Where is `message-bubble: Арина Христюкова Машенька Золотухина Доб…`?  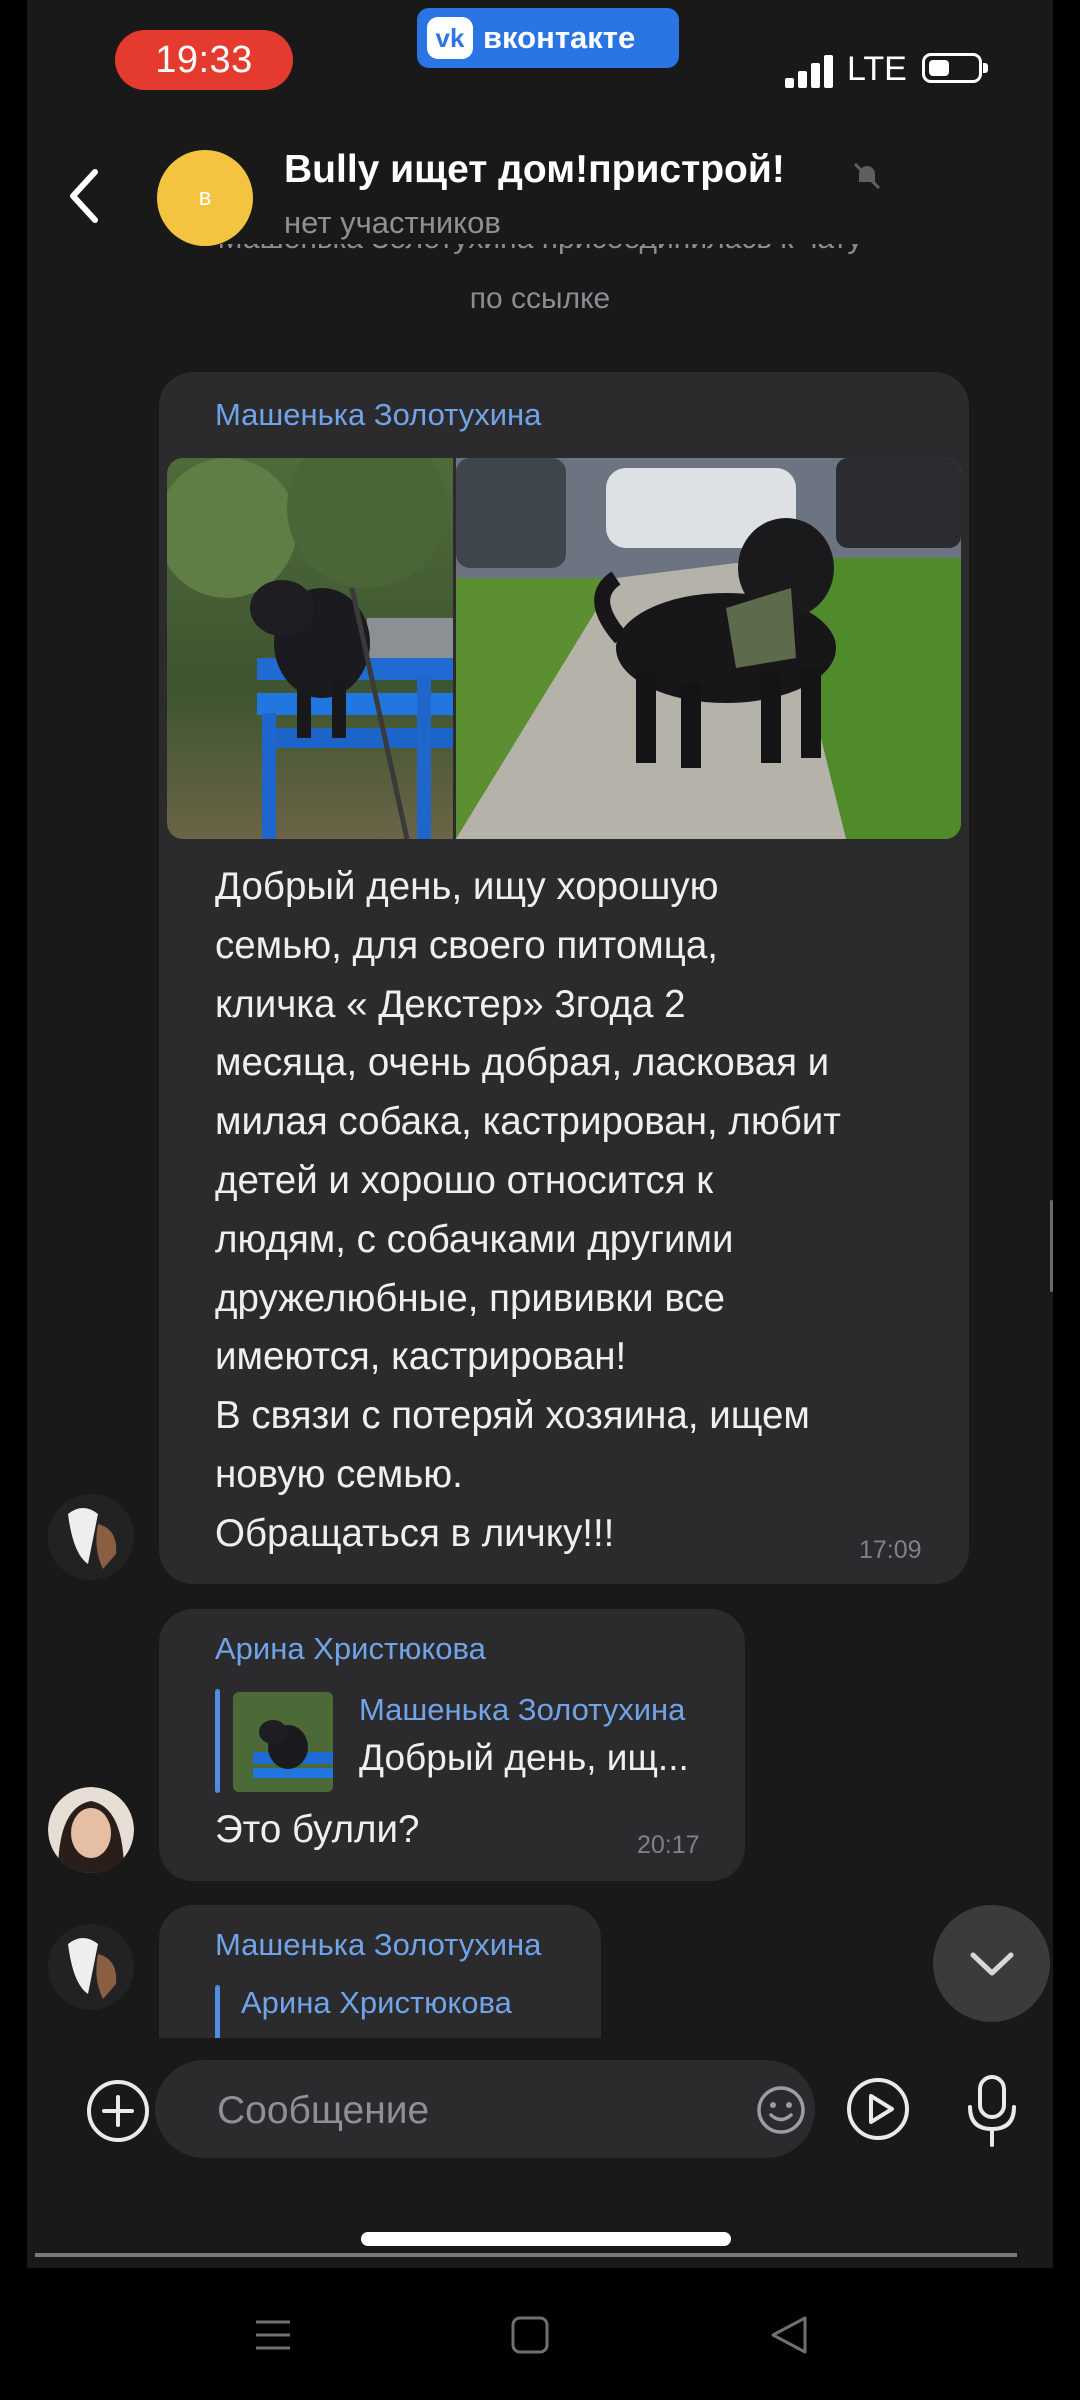
message-bubble: Арина Христюкова Машенька Золотухина Доб… is located at coordinates (452, 1745).